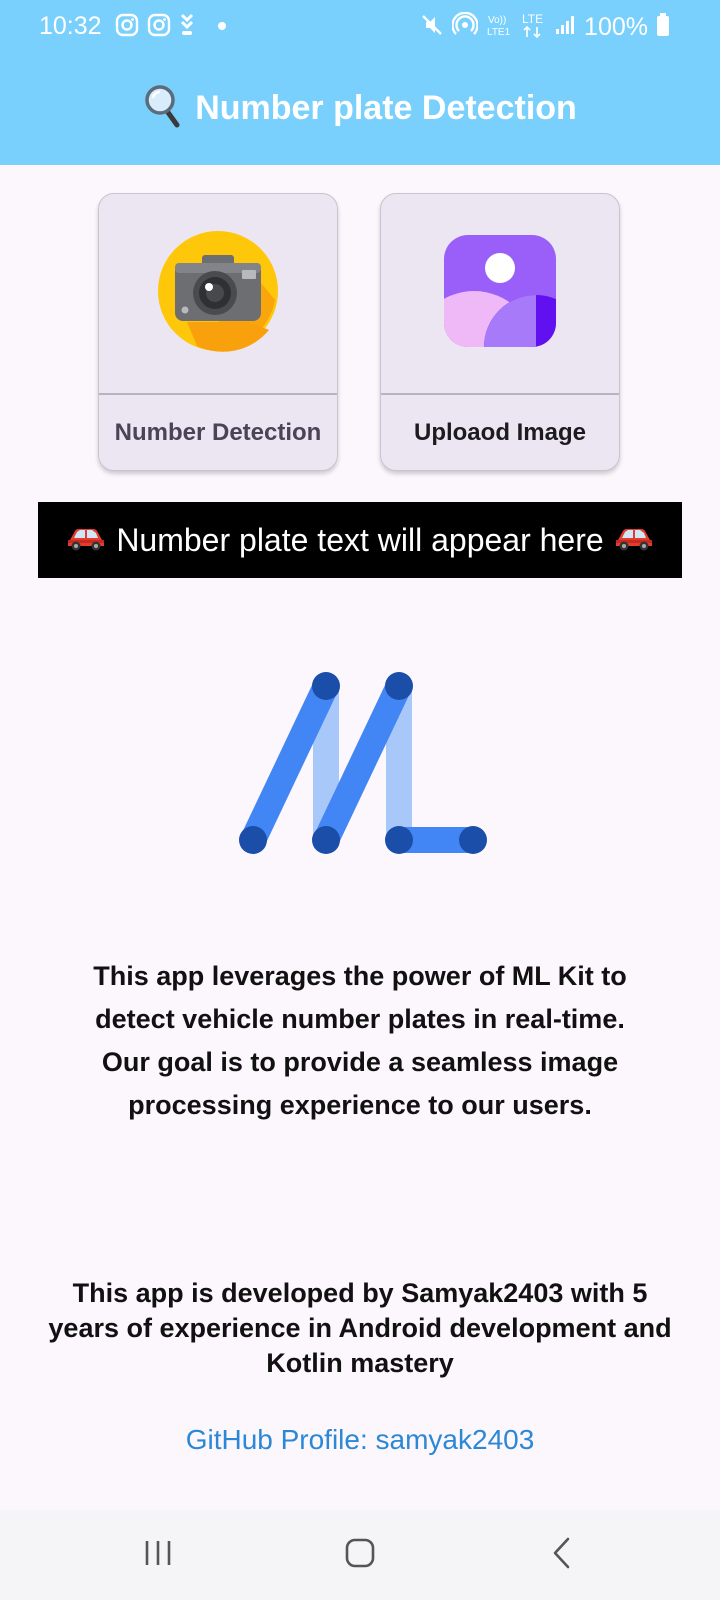 Image resolution: width=720 pixels, height=1600 pixels. Describe the element at coordinates (70, 26) in the screenshot. I see `status-time: 10:32` at that location.